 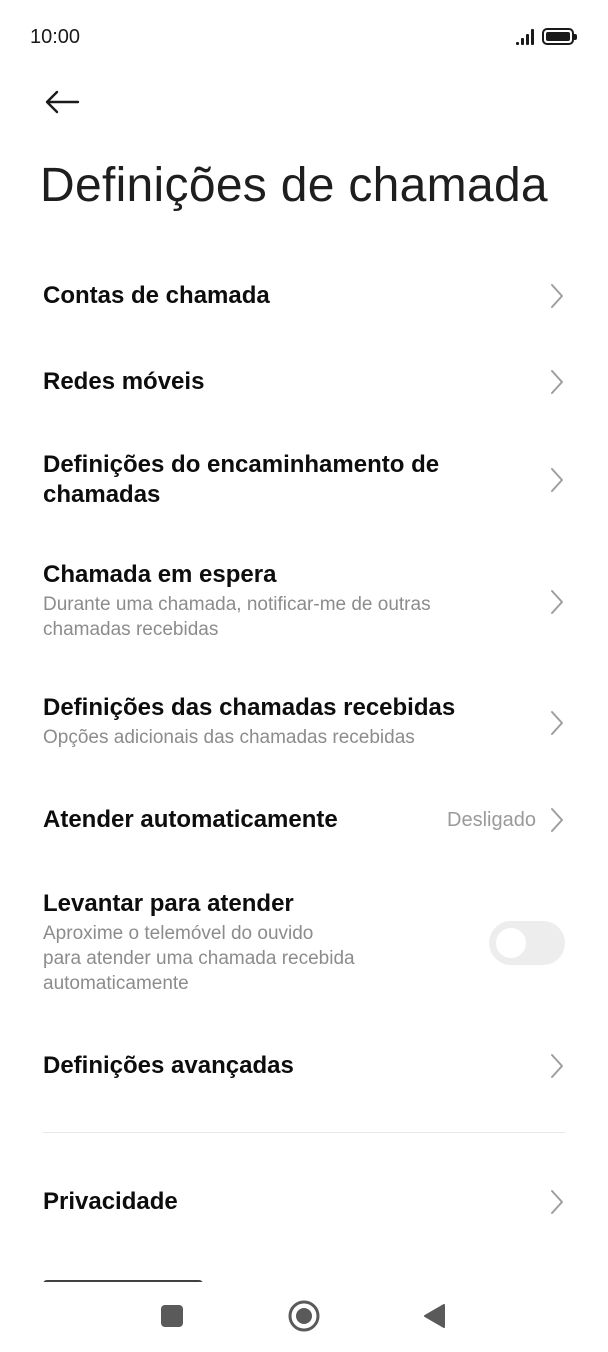 What do you see at coordinates (156, 295) in the screenshot?
I see `calling-accounts-title: Contas de chamada` at bounding box center [156, 295].